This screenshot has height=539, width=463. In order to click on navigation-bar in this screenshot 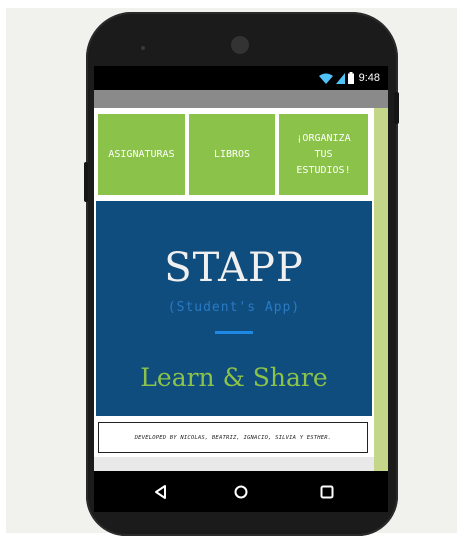, I will do `click(241, 491)`.